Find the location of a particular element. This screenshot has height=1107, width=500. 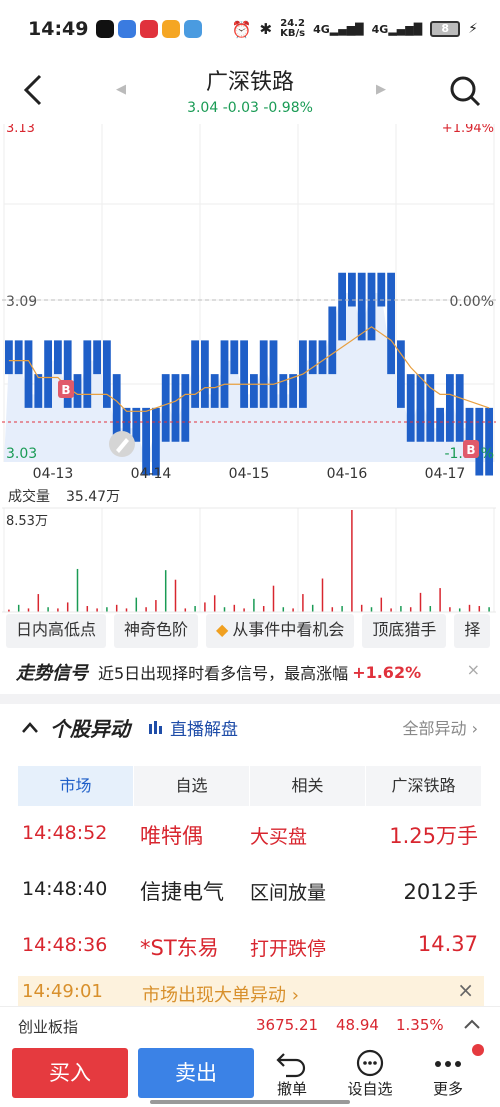

analysis-tool-tabs: 日内高低点 神奇色阶 ◆ 从事件中看机会 顶底猎手 择 is located at coordinates (250, 631).